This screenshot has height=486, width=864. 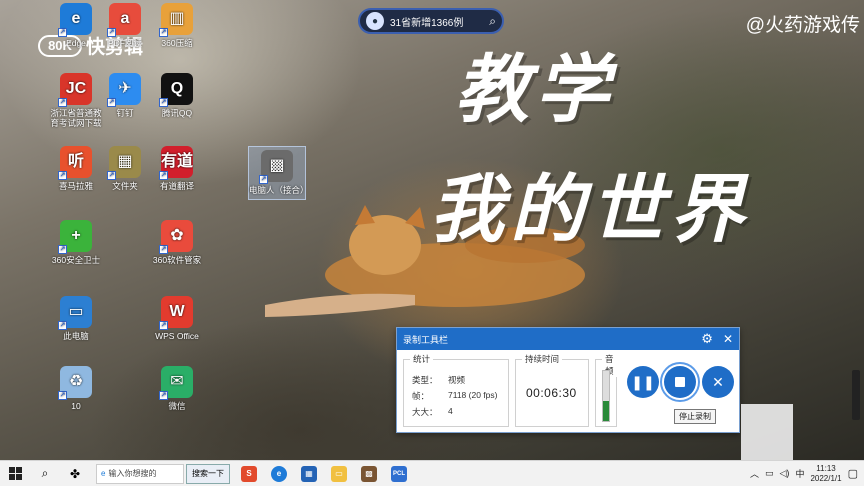 I want to click on desktop-icon-label: 360压缩, so click(x=177, y=43).